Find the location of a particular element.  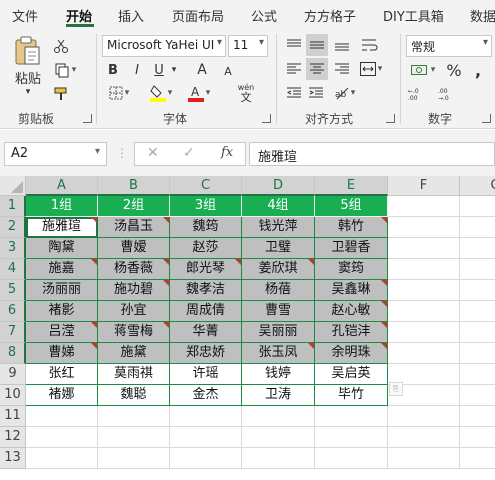

table-cell: 孙宜 is located at coordinates (134, 311).